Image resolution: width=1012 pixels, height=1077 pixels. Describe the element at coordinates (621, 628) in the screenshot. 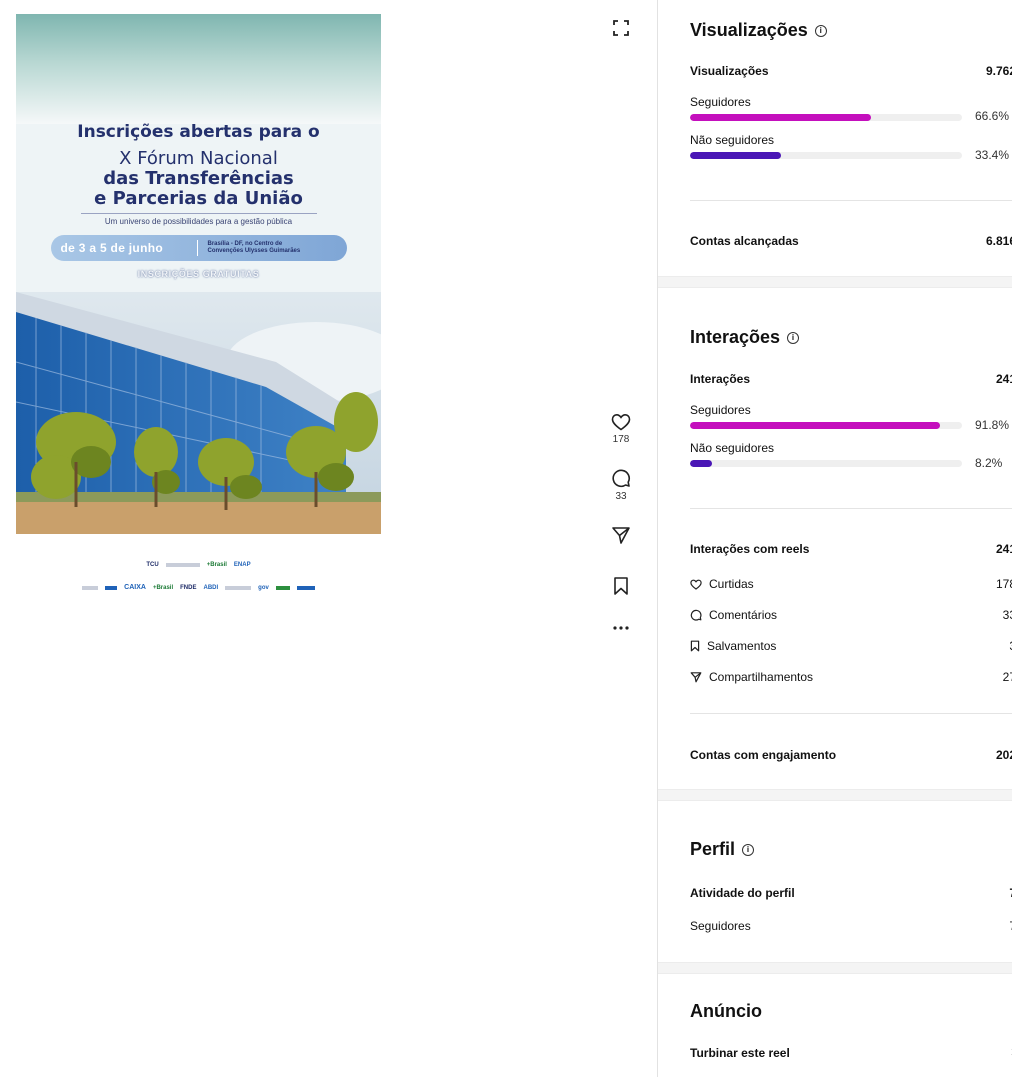

I see `more-options-button` at that location.